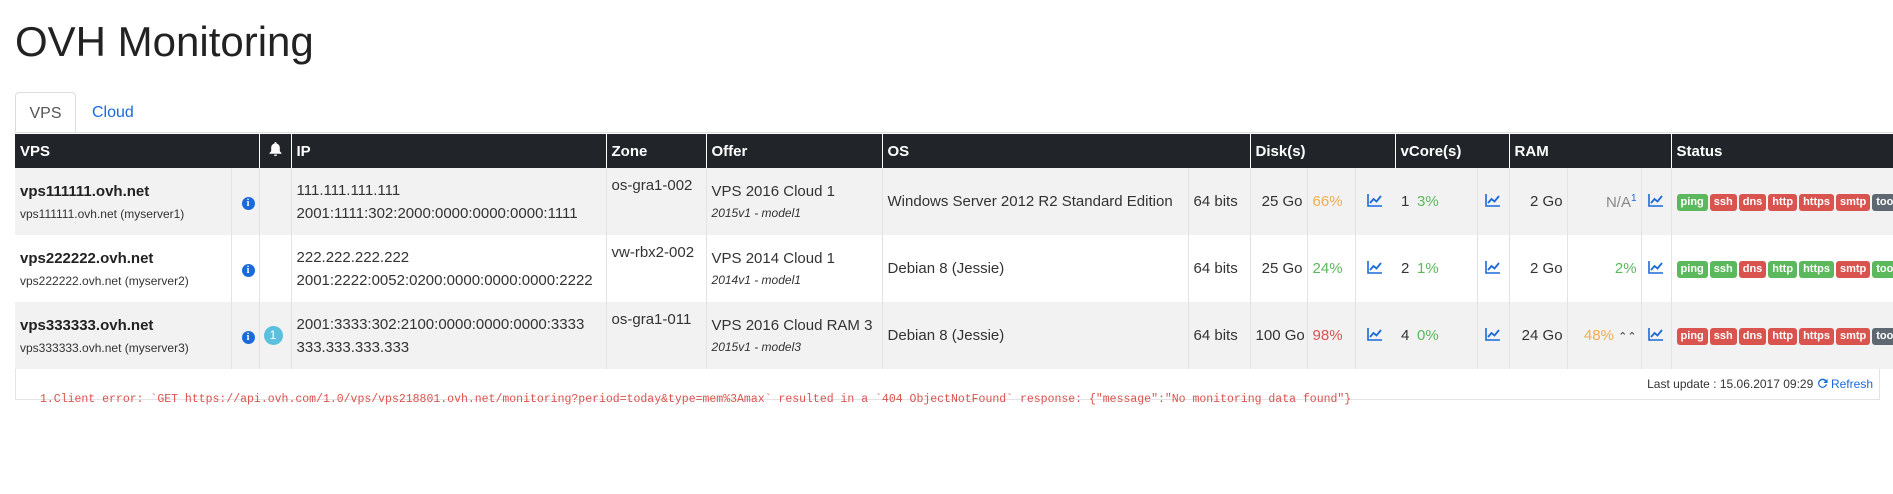  Describe the element at coordinates (794, 268) in the screenshot. I see `offer-cell: VPS 2014 Cloud 1 2014v1 - model1` at that location.